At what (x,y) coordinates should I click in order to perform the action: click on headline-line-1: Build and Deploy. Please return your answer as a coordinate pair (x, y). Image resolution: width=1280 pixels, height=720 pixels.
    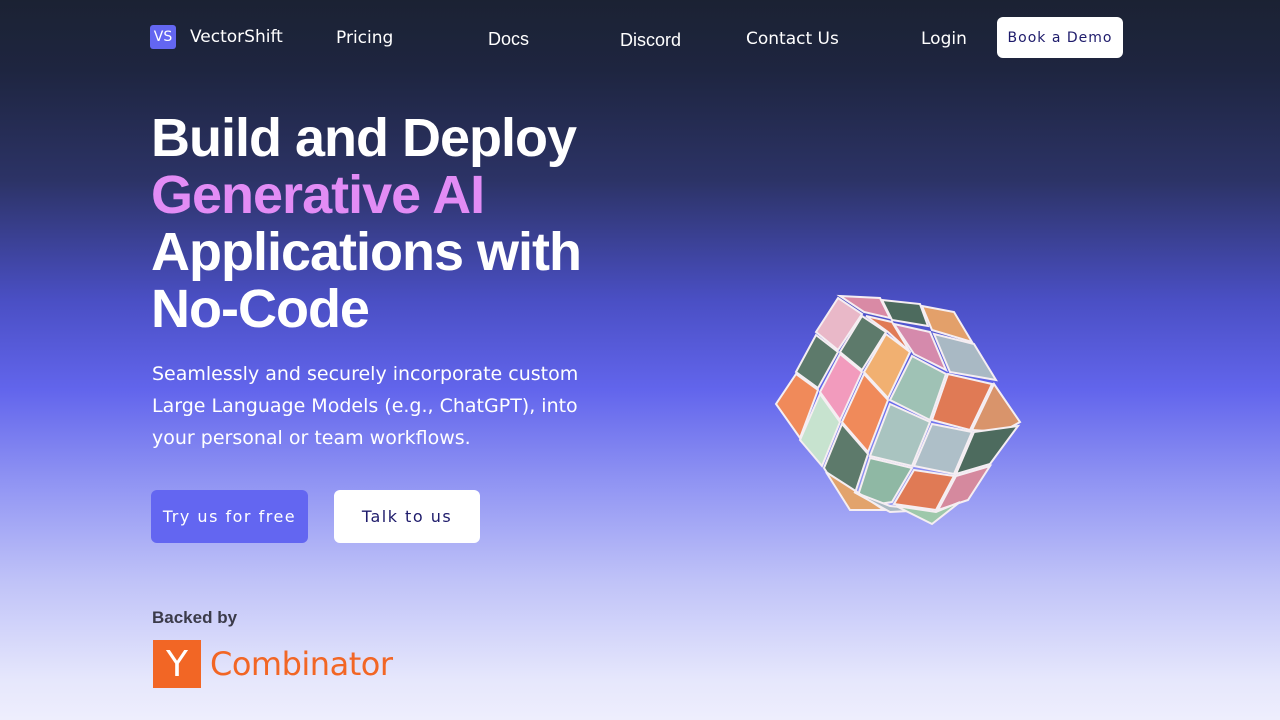
    Looking at the image, I should click on (364, 138).